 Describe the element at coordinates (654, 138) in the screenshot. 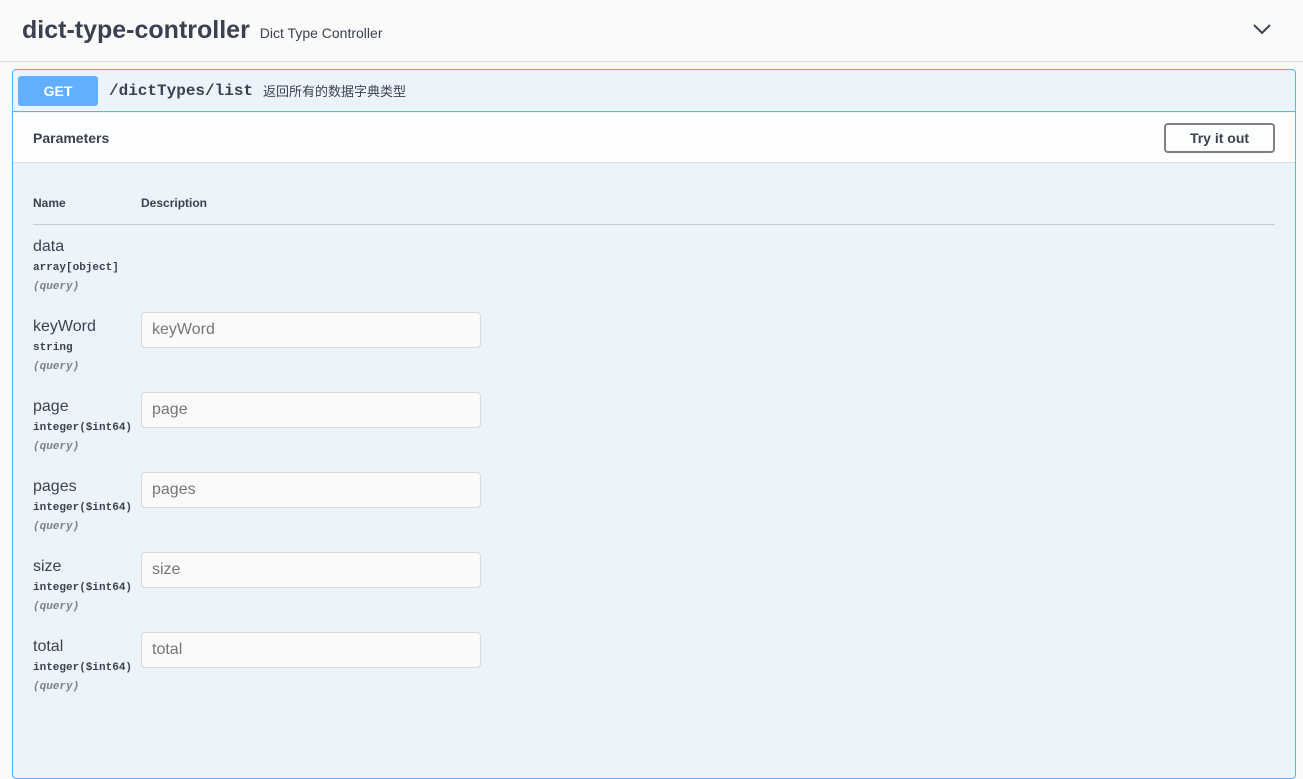

I see `parameters-header: Parameters Try it out` at that location.